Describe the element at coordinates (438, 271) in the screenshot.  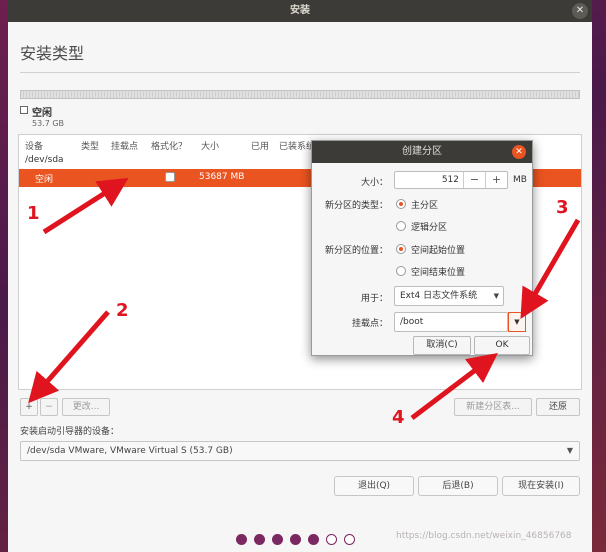
I see `location-end-label: 空间结束位置` at that location.